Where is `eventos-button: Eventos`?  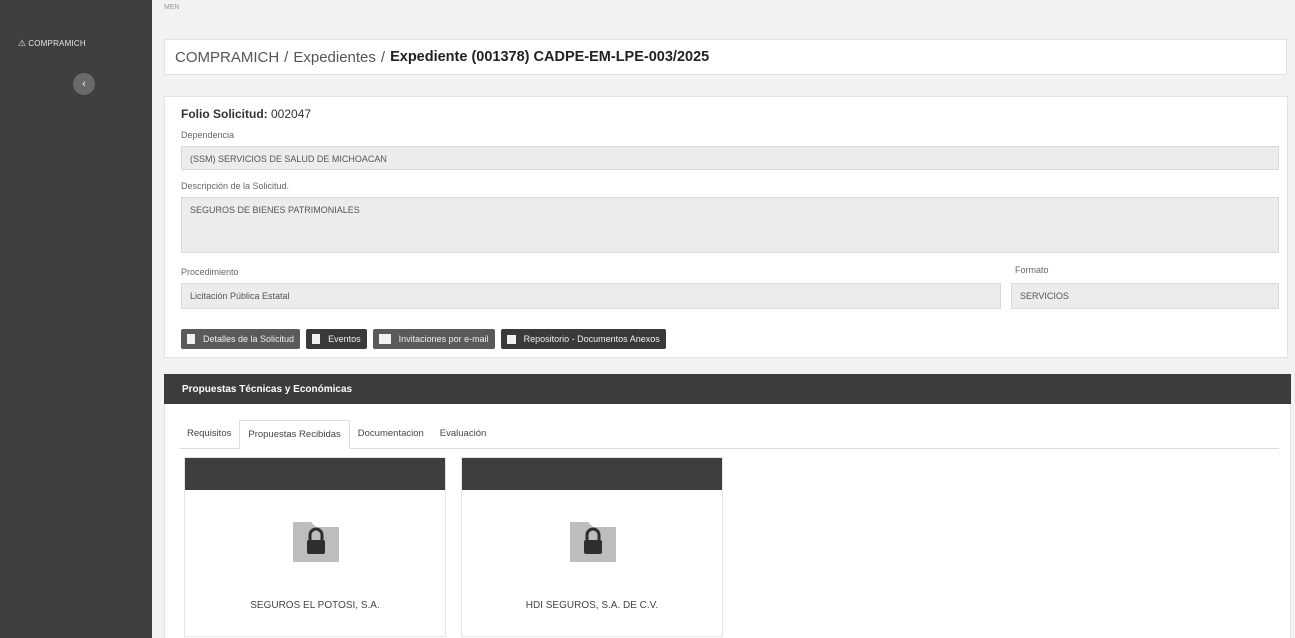 eventos-button: Eventos is located at coordinates (336, 339).